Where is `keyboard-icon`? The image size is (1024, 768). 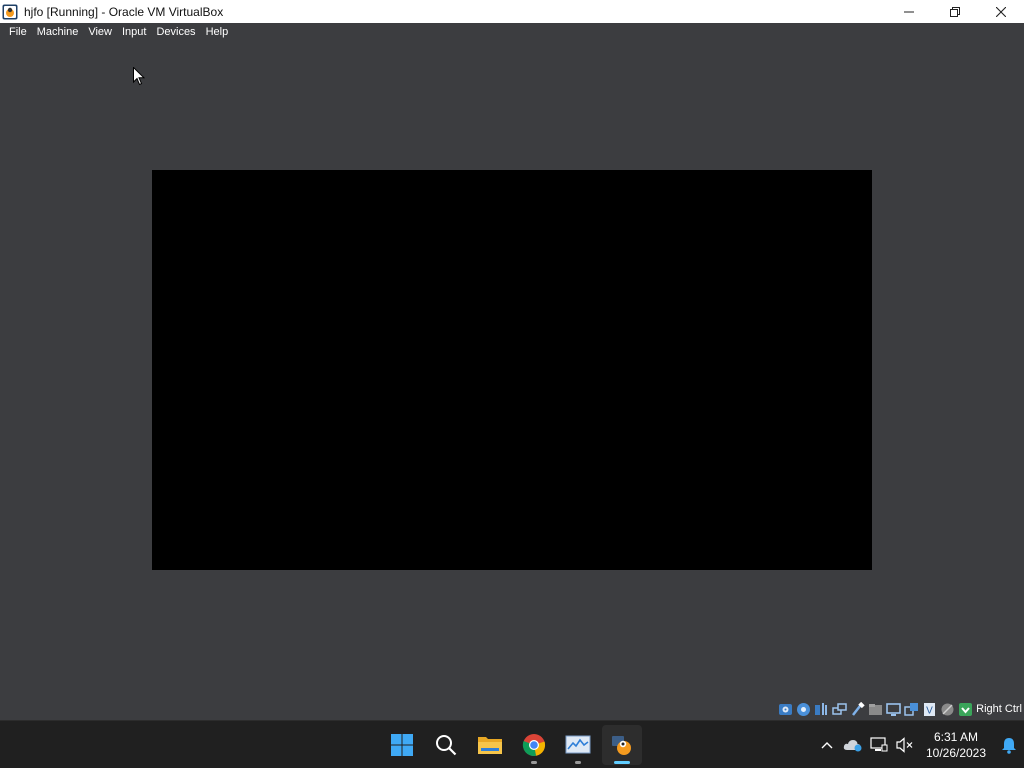
keyboard-icon is located at coordinates (965, 709).